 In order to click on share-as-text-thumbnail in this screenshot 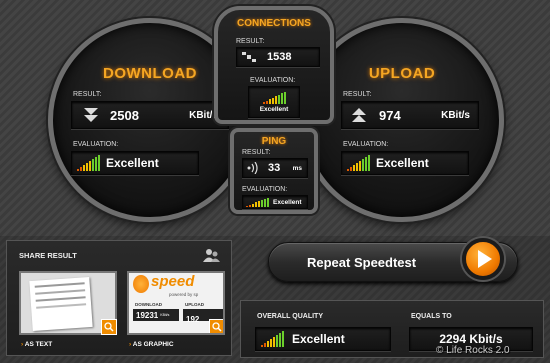, I will do `click(68, 303)`.